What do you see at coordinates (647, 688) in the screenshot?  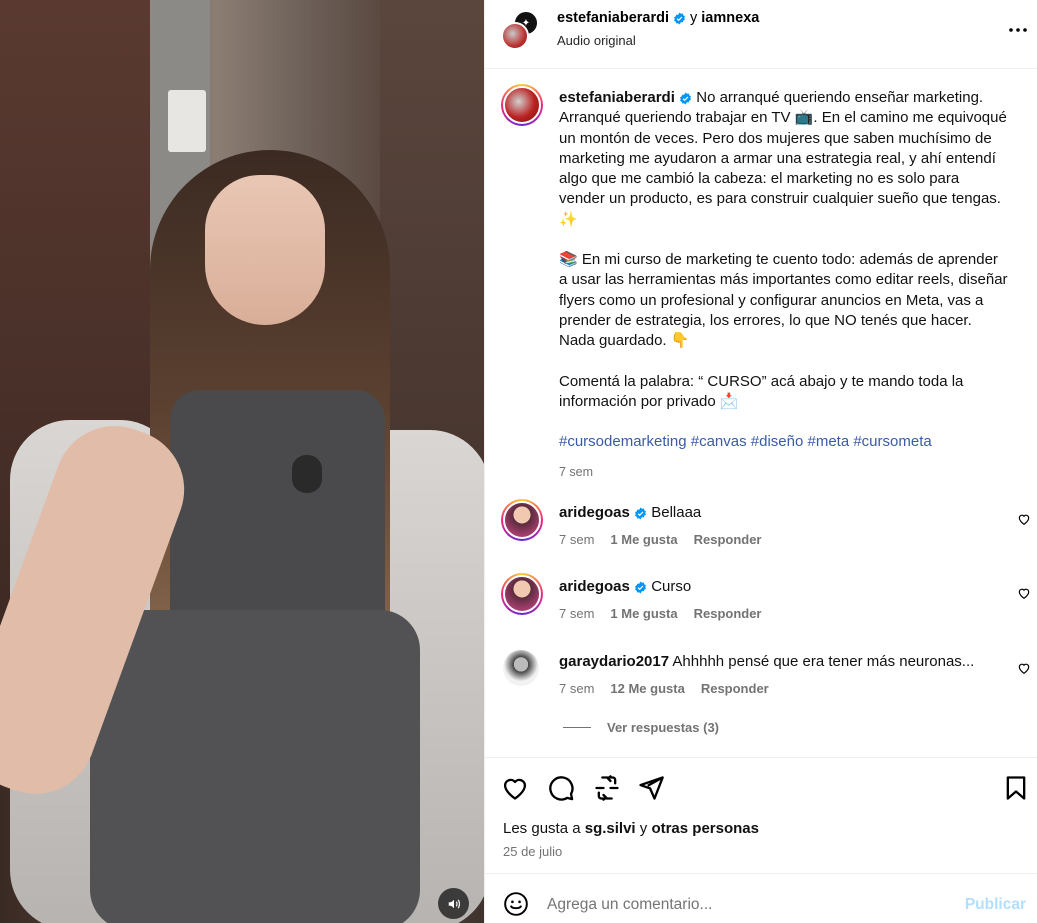 I see `comment-likes: 12 Me gusta` at bounding box center [647, 688].